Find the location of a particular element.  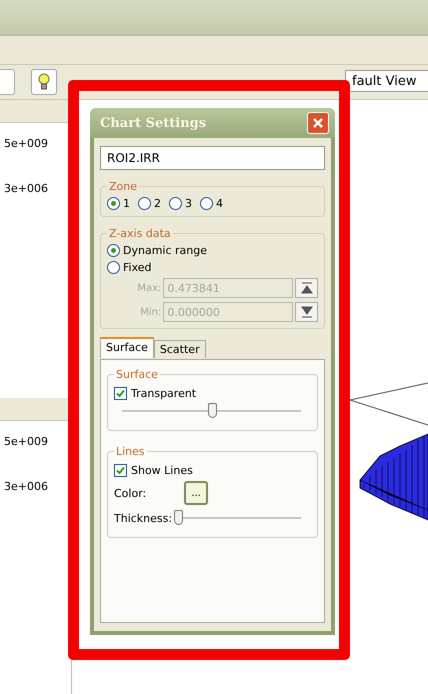

radio-button: 3 is located at coordinates (180, 203).